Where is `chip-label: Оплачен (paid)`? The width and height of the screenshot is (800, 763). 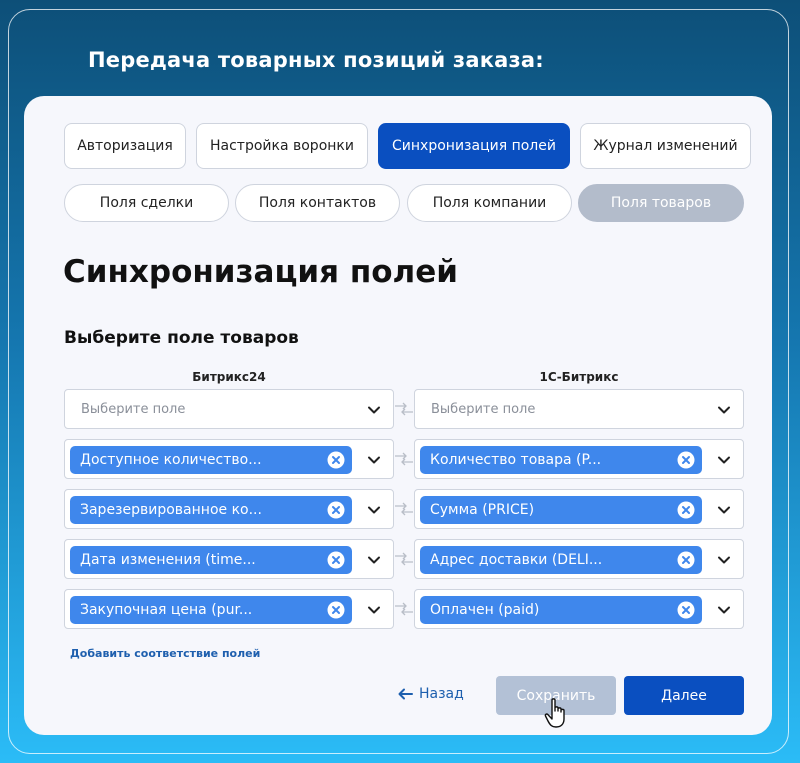
chip-label: Оплачен (paid) is located at coordinates (485, 610).